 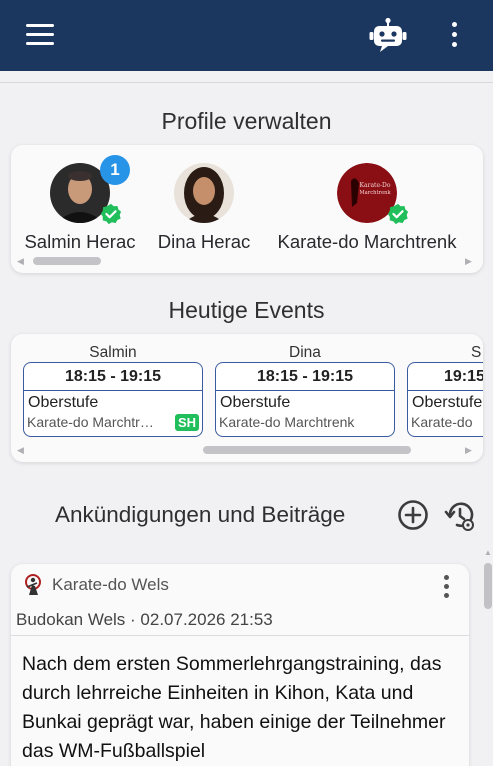 I want to click on avatar: 1, so click(x=90, y=190).